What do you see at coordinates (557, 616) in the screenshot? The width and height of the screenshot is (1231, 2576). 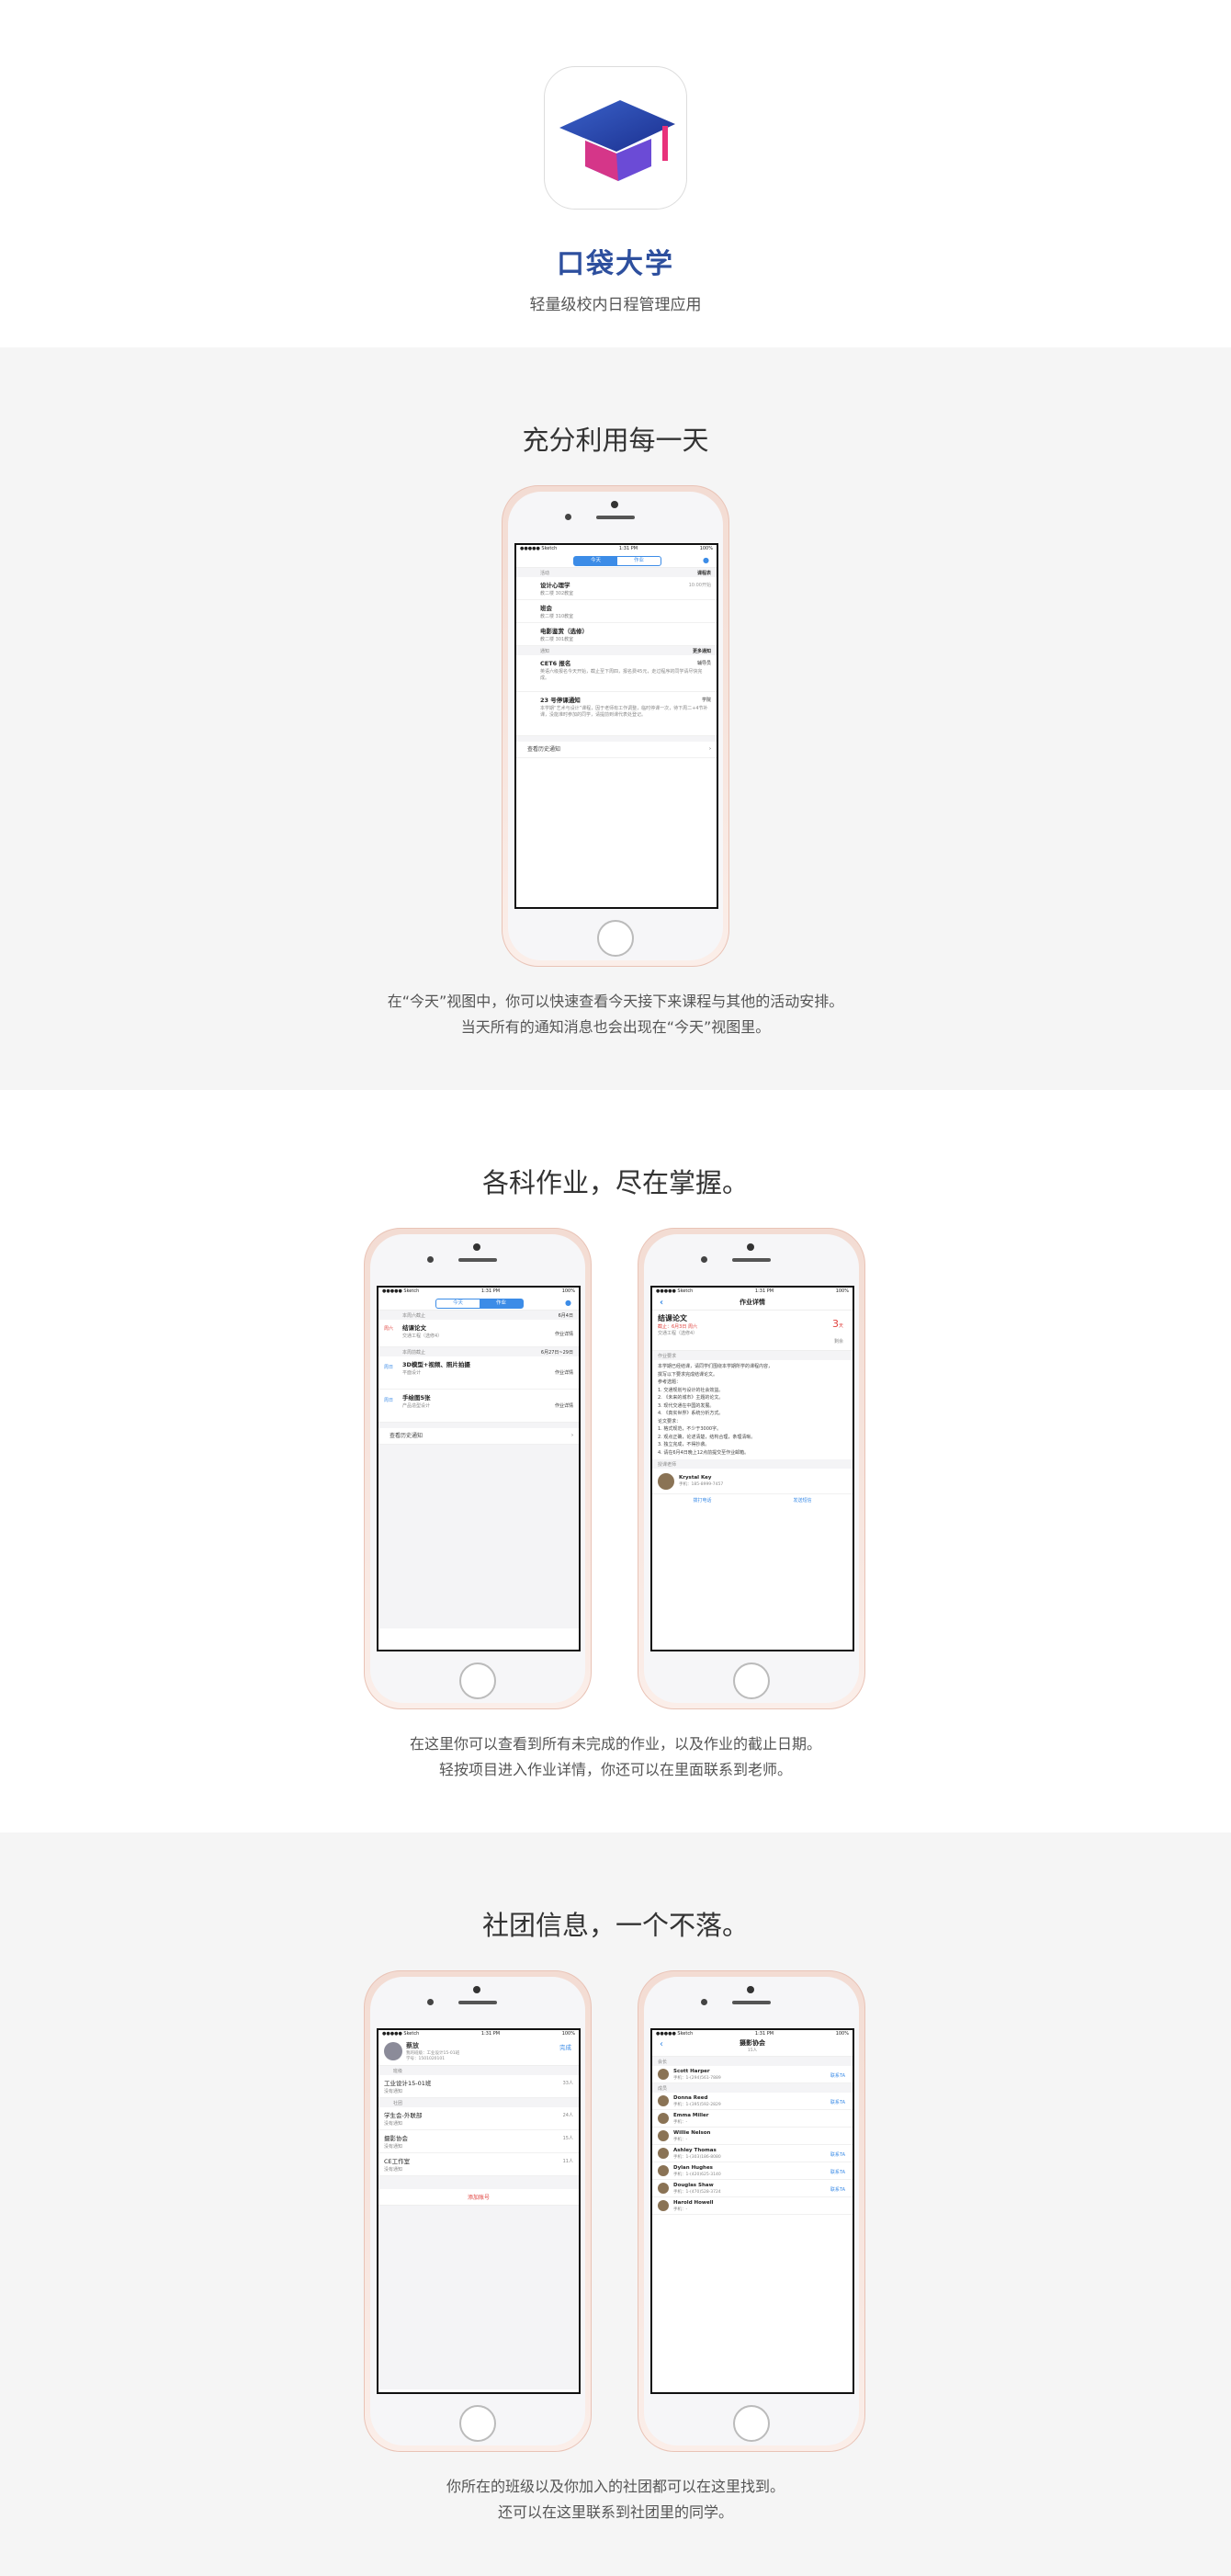 I see `class-place: 教二楼 310教室` at bounding box center [557, 616].